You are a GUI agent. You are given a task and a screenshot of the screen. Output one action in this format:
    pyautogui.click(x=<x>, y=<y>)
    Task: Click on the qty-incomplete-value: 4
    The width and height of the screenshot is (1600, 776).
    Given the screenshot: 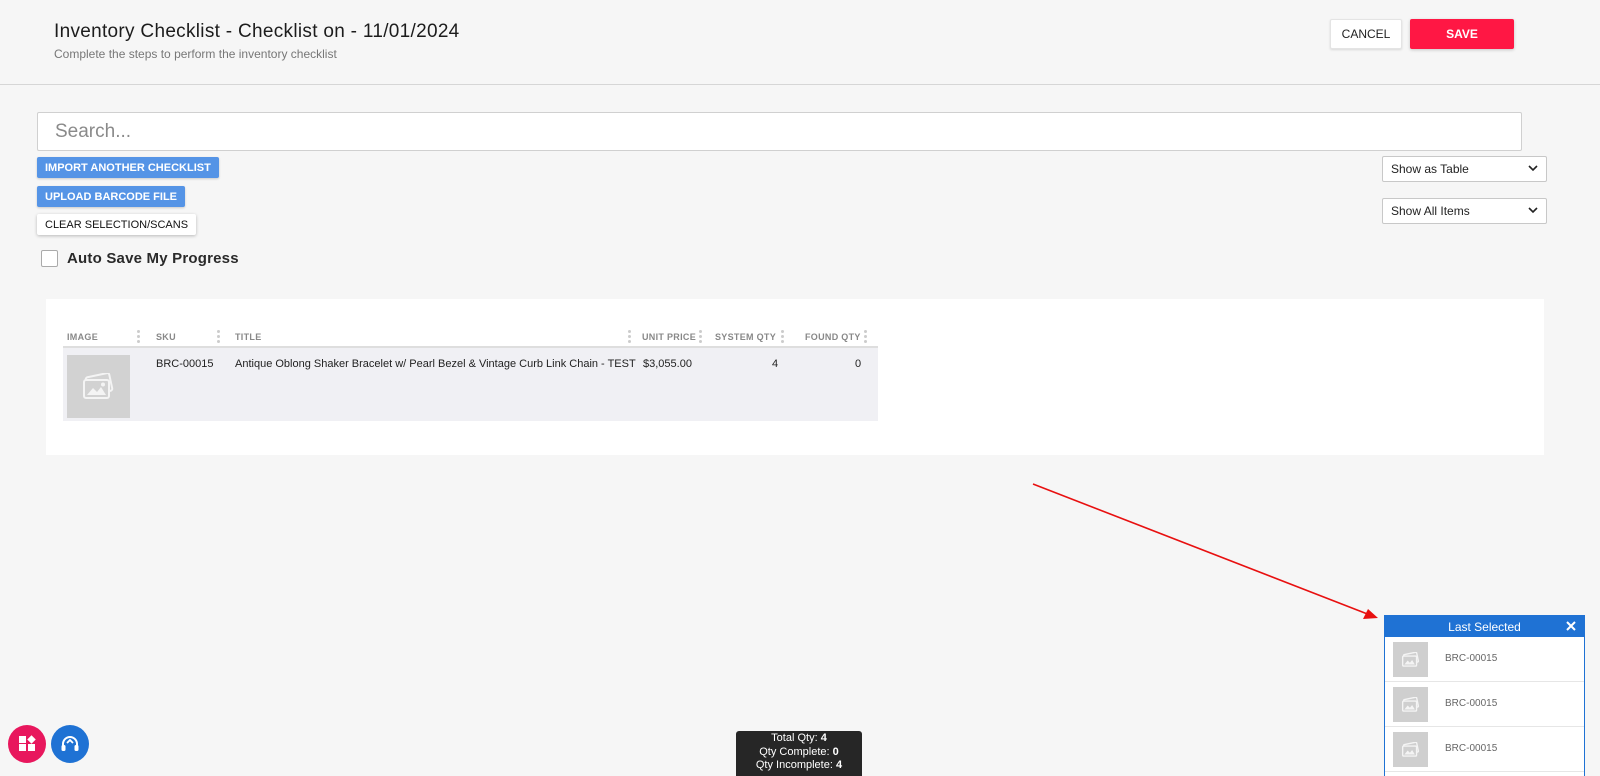 What is the action you would take?
    pyautogui.click(x=839, y=765)
    